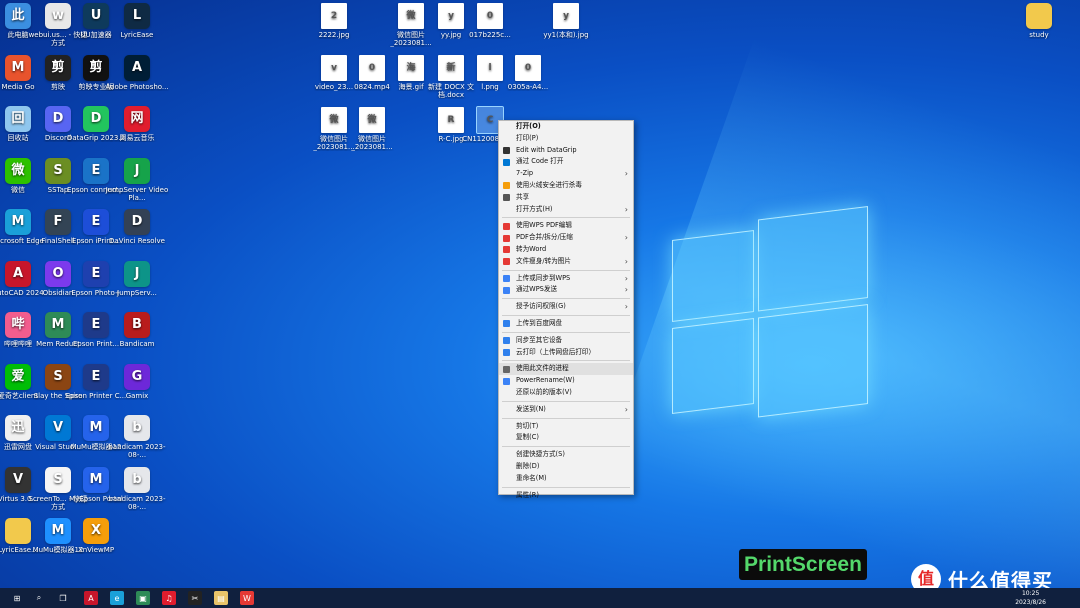 This screenshot has width=1080, height=608. Describe the element at coordinates (566, 198) in the screenshot. I see `menu-item: 共享` at that location.